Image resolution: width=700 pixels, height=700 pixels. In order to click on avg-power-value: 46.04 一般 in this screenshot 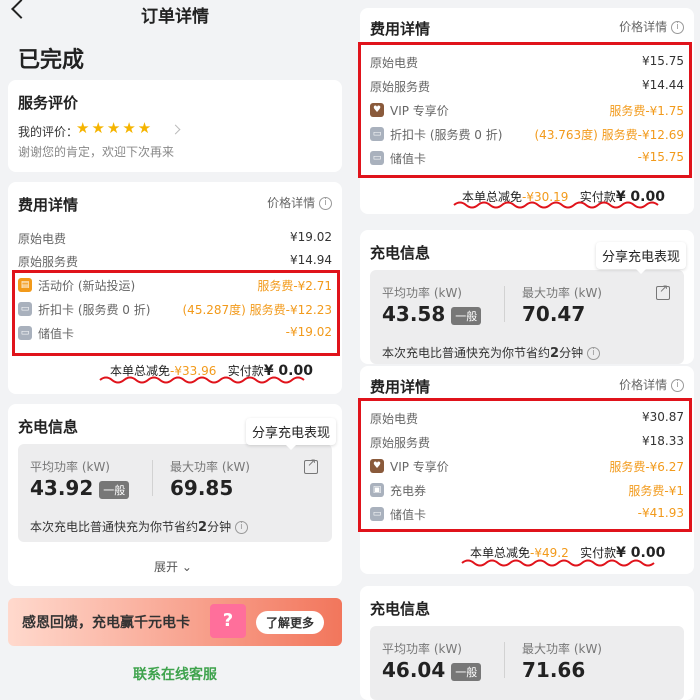, I will do `click(432, 670)`.